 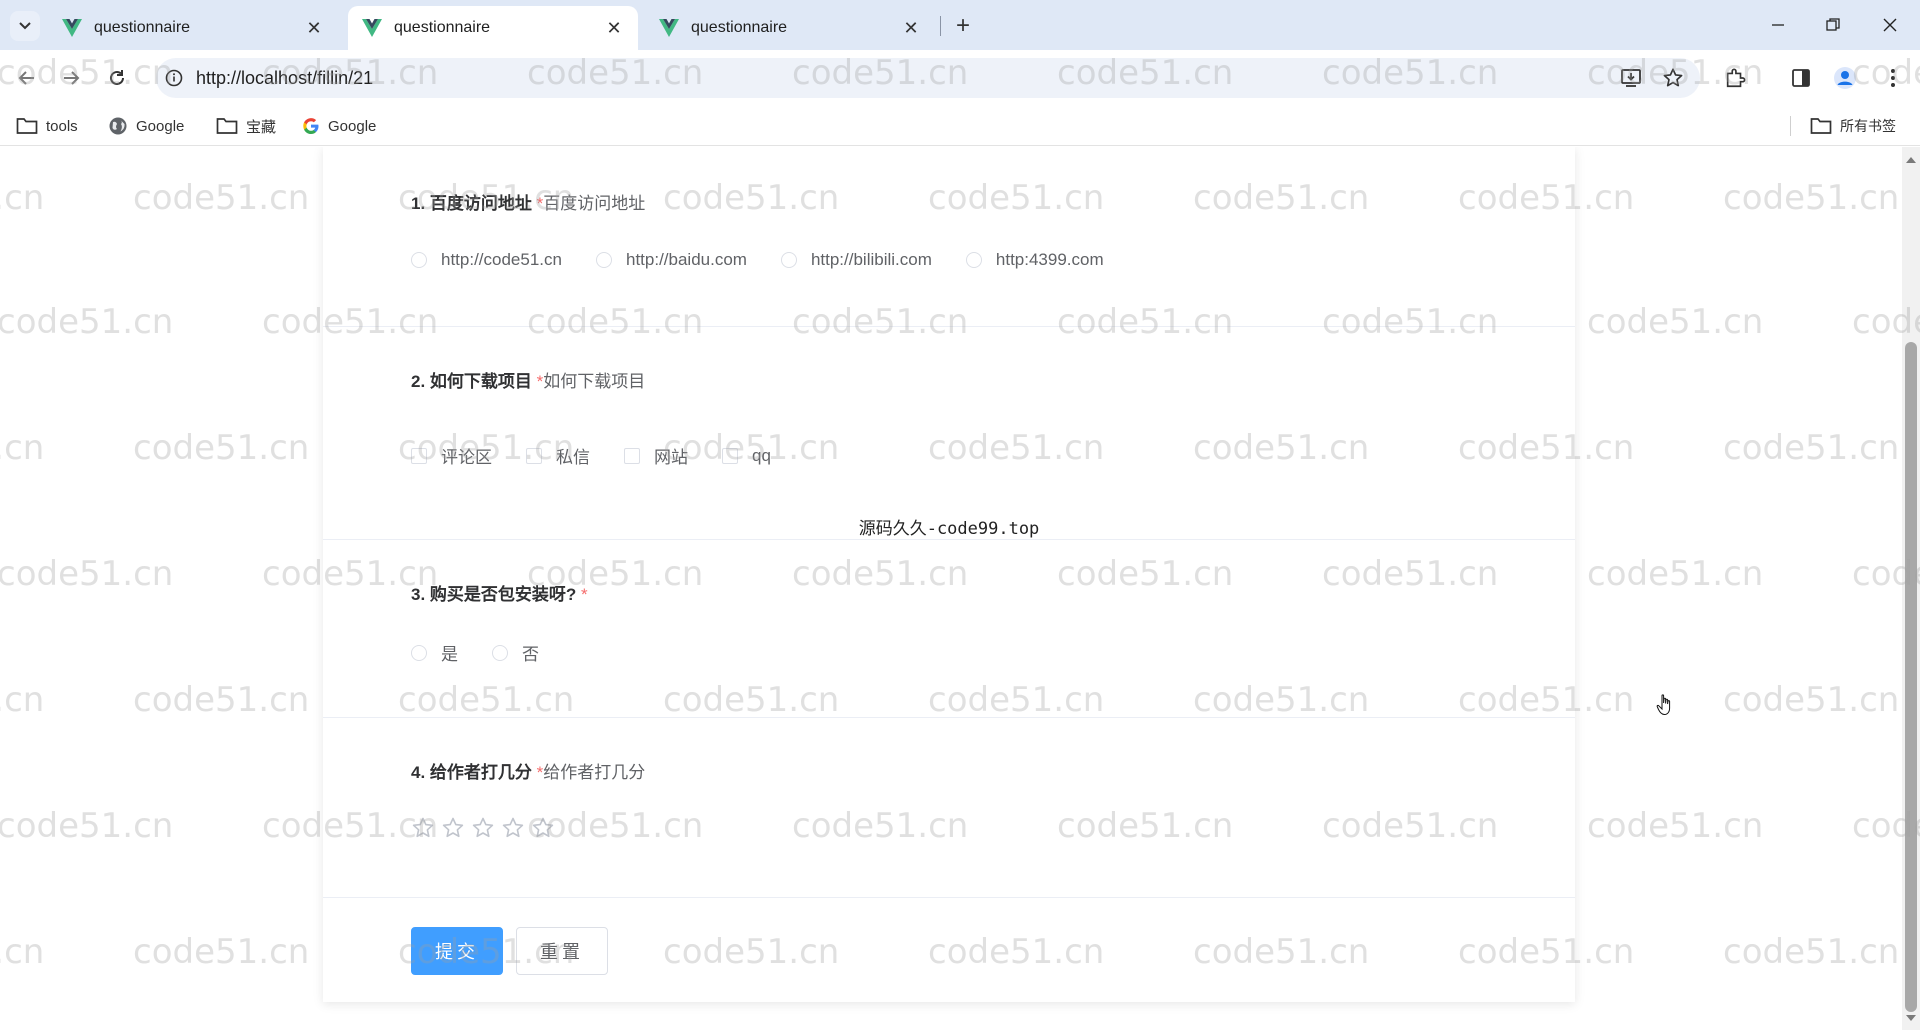 What do you see at coordinates (871, 259) in the screenshot?
I see `option-label: http://bilibili.com` at bounding box center [871, 259].